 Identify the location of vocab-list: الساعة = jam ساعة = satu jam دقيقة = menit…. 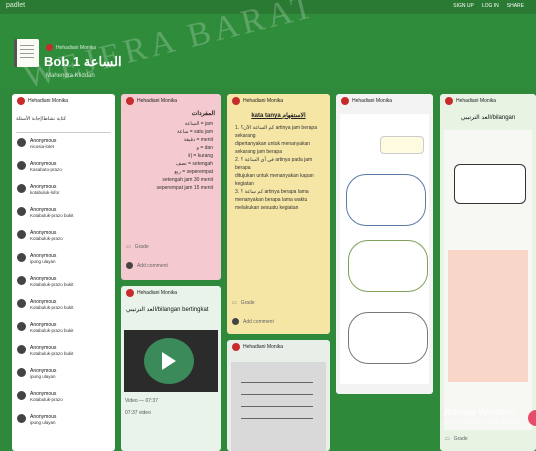
(172, 156).